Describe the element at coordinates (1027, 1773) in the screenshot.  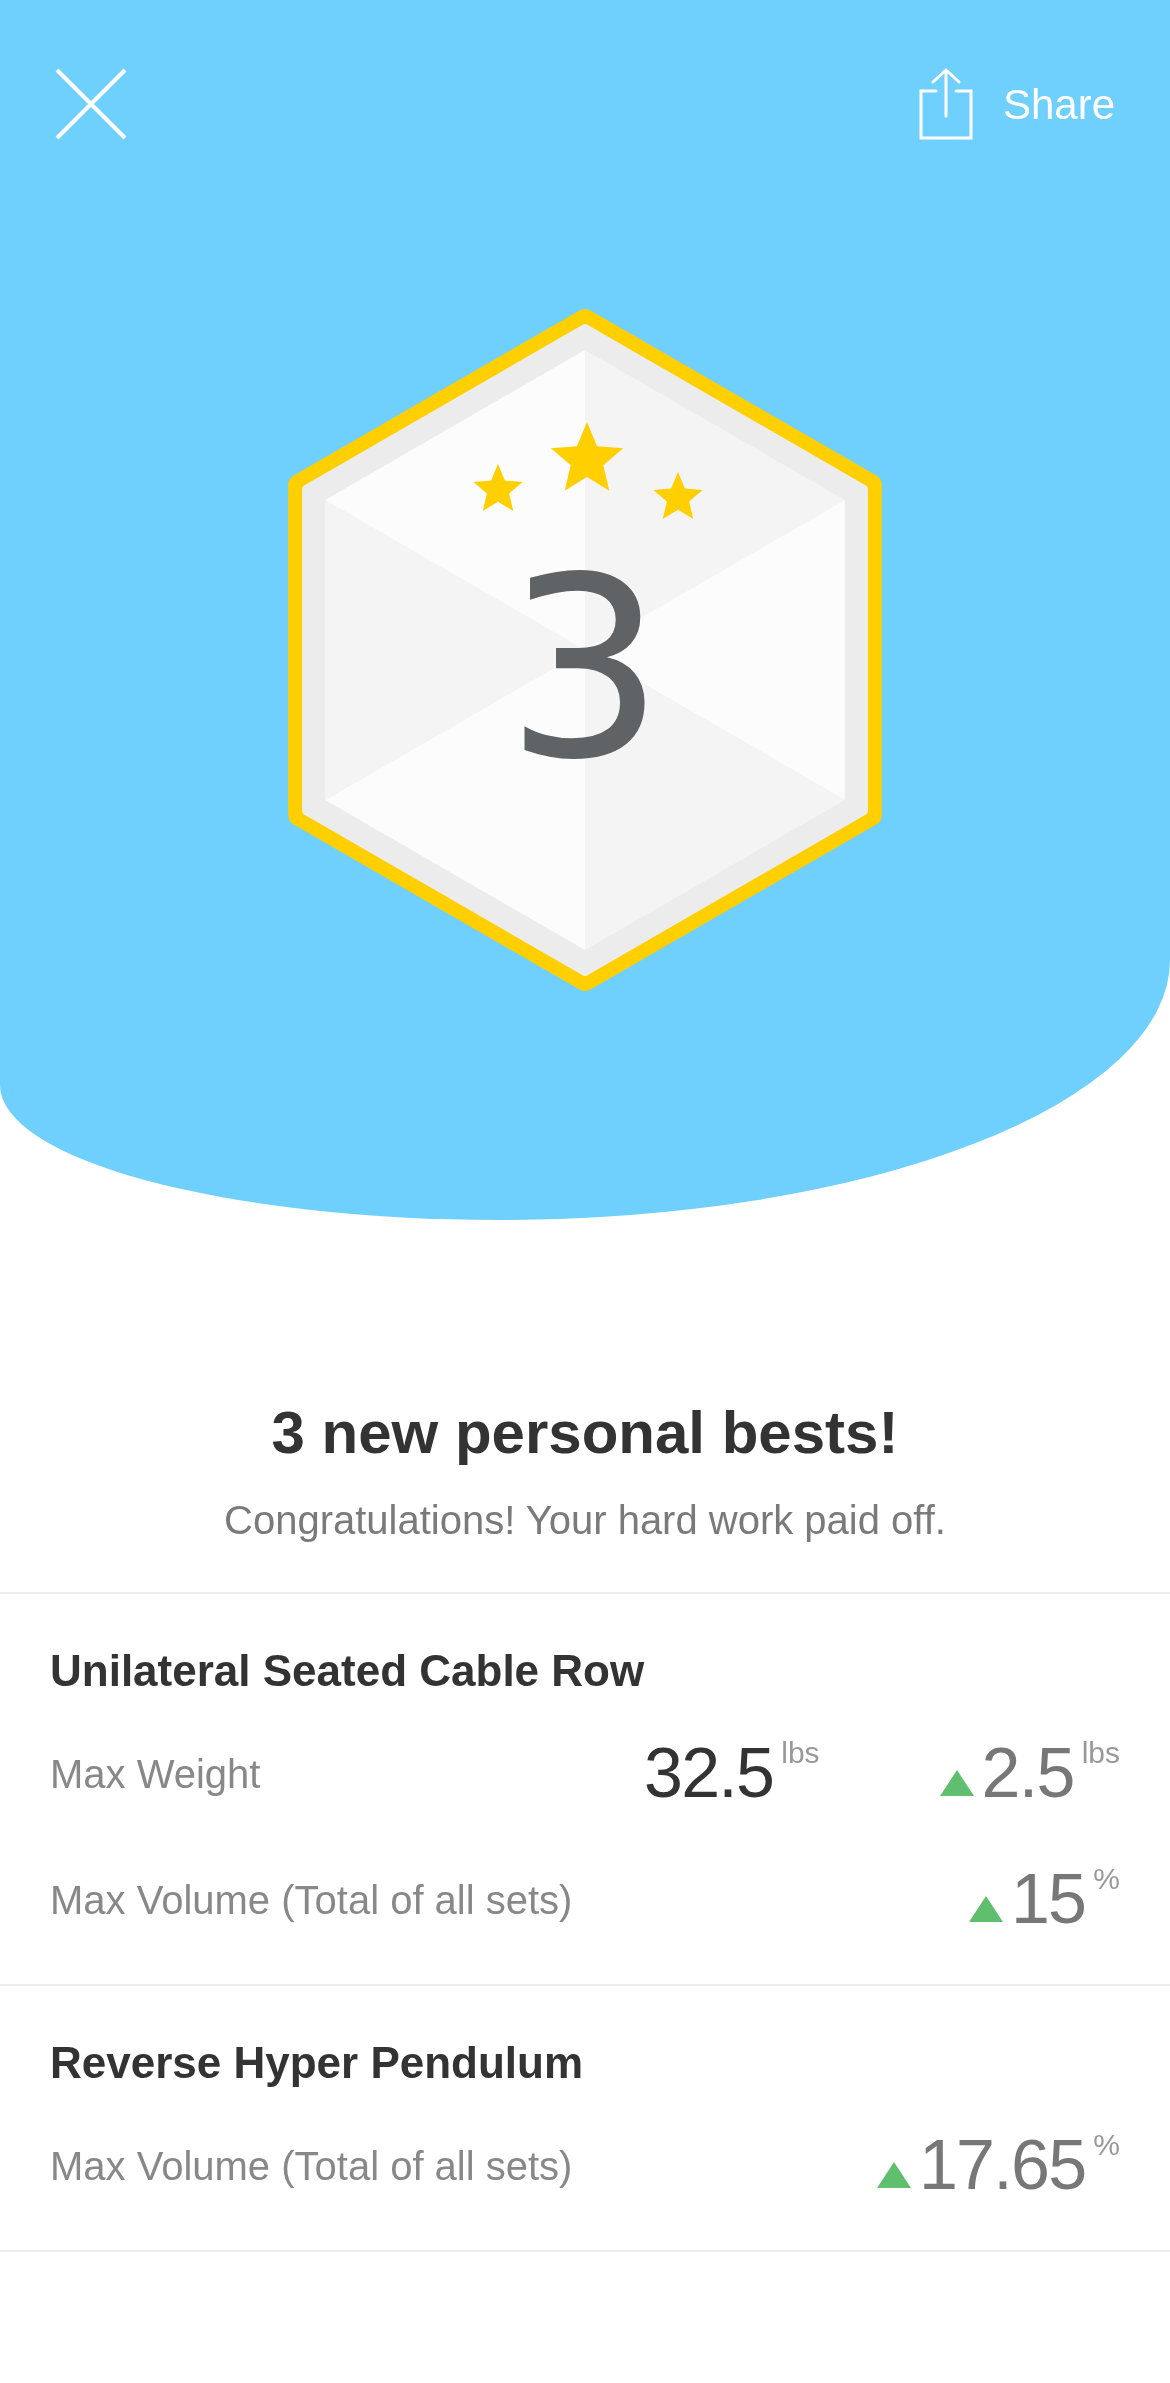
I see `change-value: 2.5` at that location.